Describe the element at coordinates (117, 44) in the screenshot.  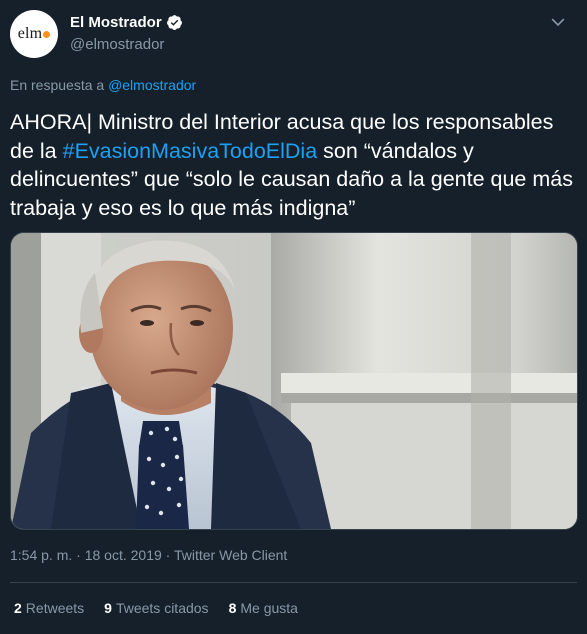
I see `author-handle: @elmostrador` at that location.